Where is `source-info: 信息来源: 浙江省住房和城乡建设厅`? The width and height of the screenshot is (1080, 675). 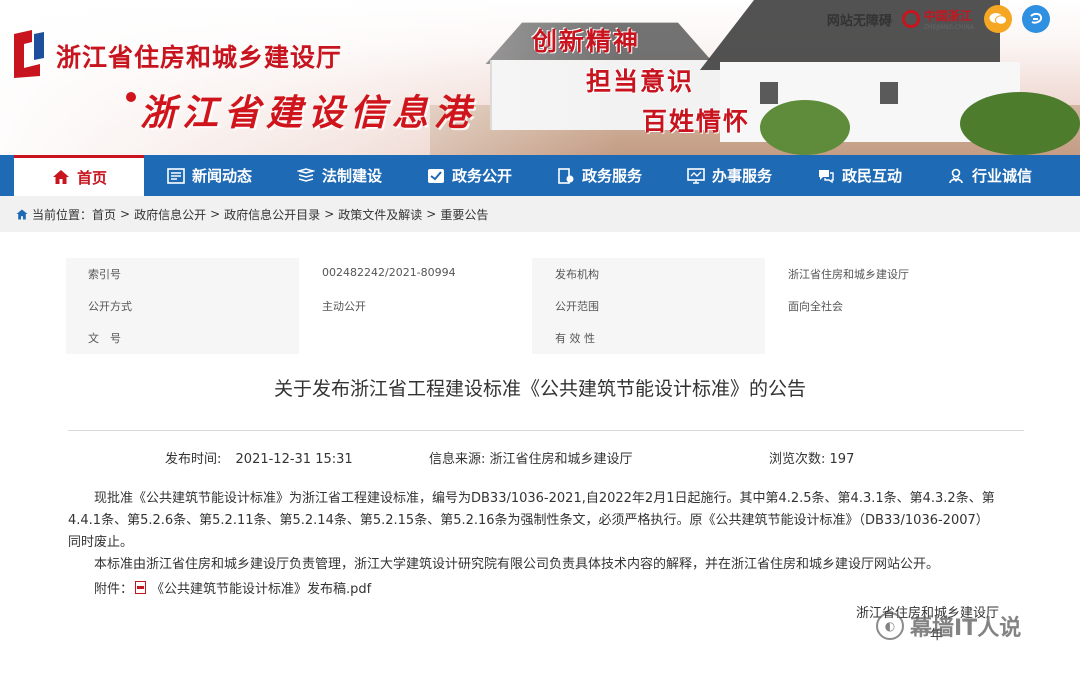
source-info: 信息来源: 浙江省住房和城乡建设厅 is located at coordinates (531, 457).